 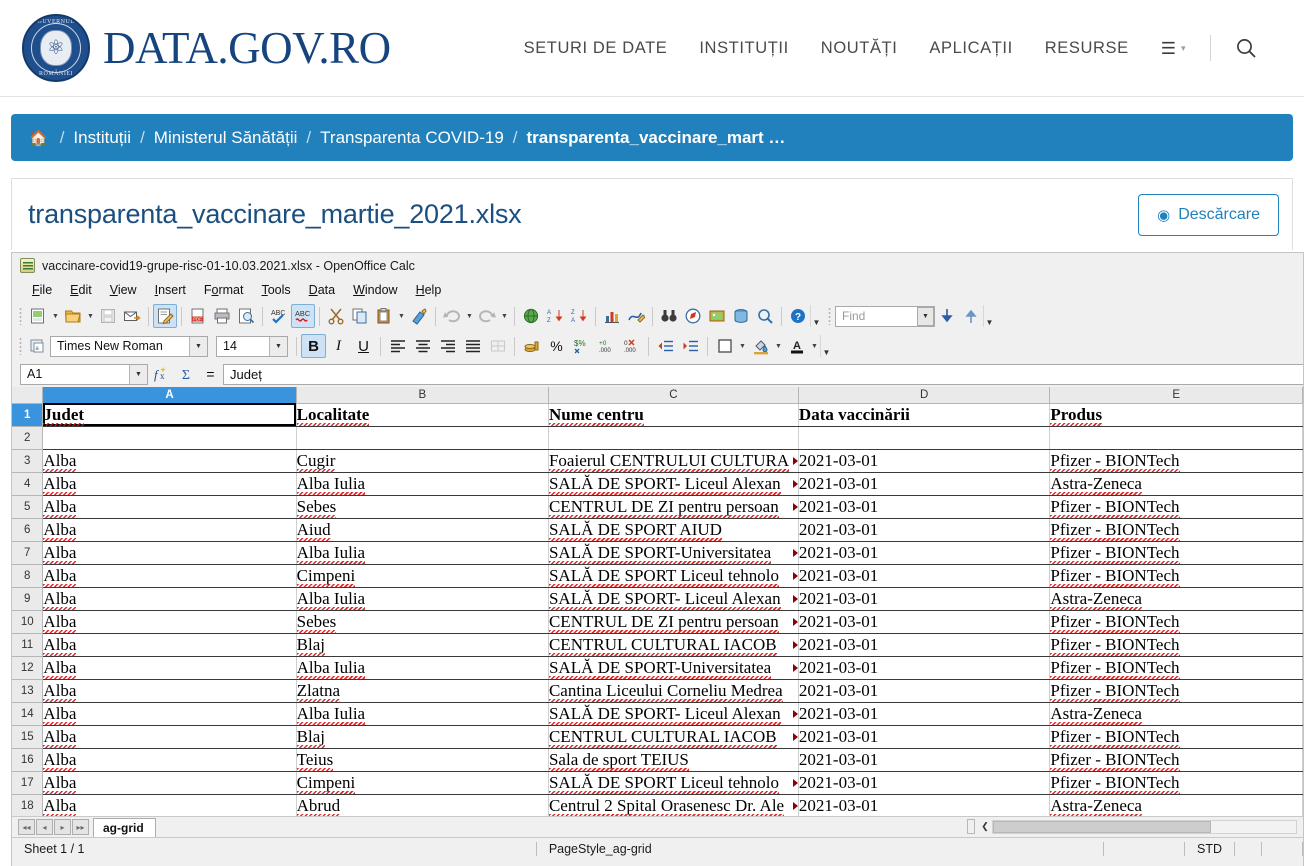 What do you see at coordinates (55, 316) in the screenshot?
I see `new-document-dropdown: ▼` at bounding box center [55, 316].